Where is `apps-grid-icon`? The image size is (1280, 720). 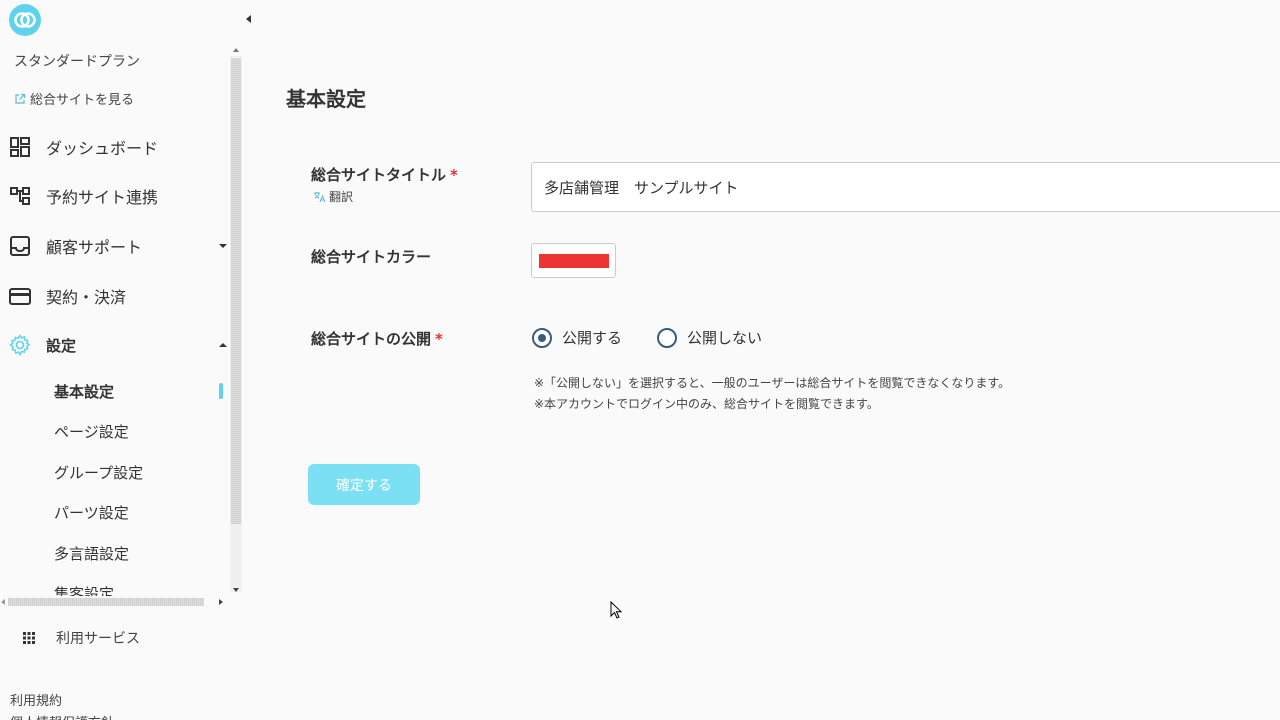
apps-grid-icon is located at coordinates (29, 638).